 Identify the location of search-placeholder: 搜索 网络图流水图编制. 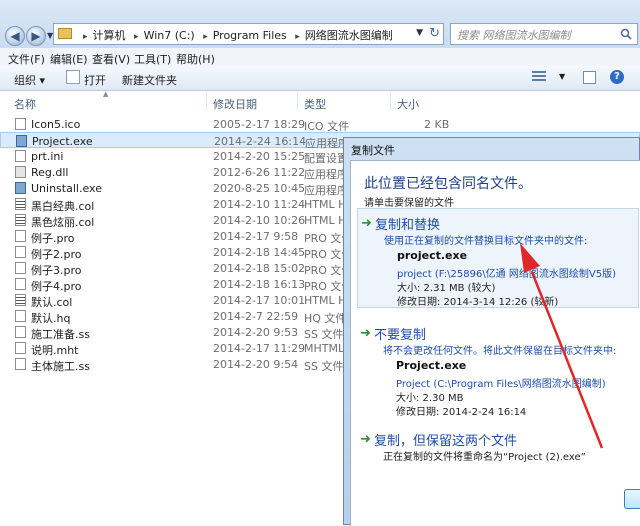
(514, 35).